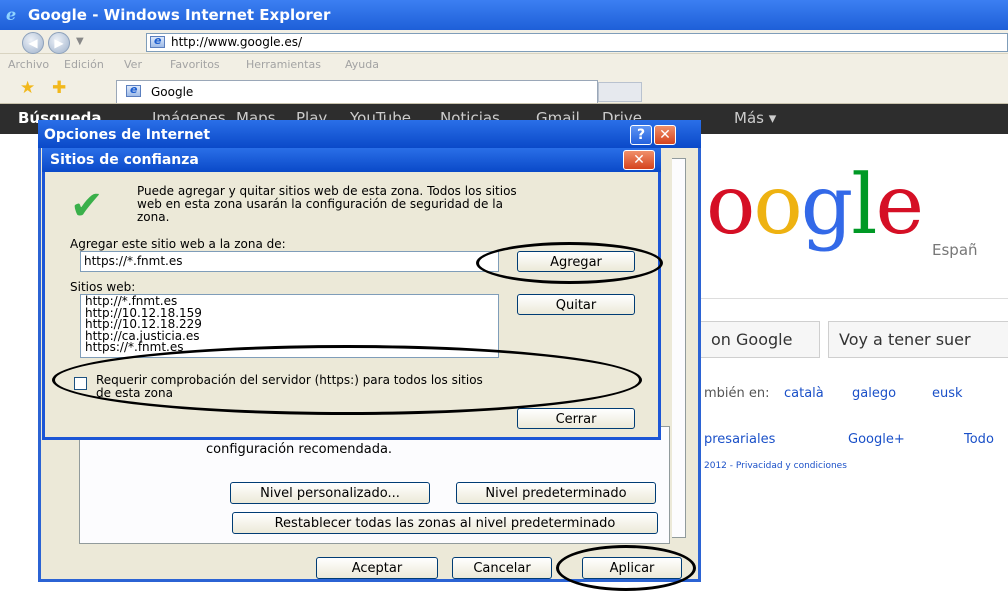 This screenshot has height=608, width=1008. I want to click on feeling-lucky-label: Voy a tener suer, so click(905, 339).